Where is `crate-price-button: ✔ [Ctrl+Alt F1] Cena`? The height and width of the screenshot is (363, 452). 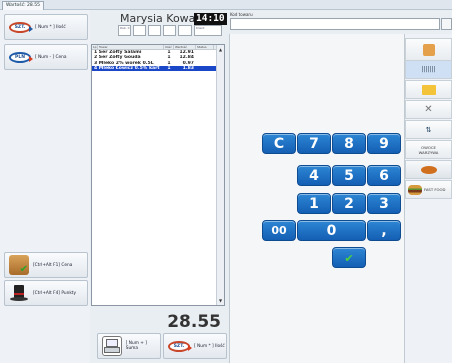
crate-price-button: ✔ [Ctrl+Alt F1] Cena is located at coordinates (46, 265).